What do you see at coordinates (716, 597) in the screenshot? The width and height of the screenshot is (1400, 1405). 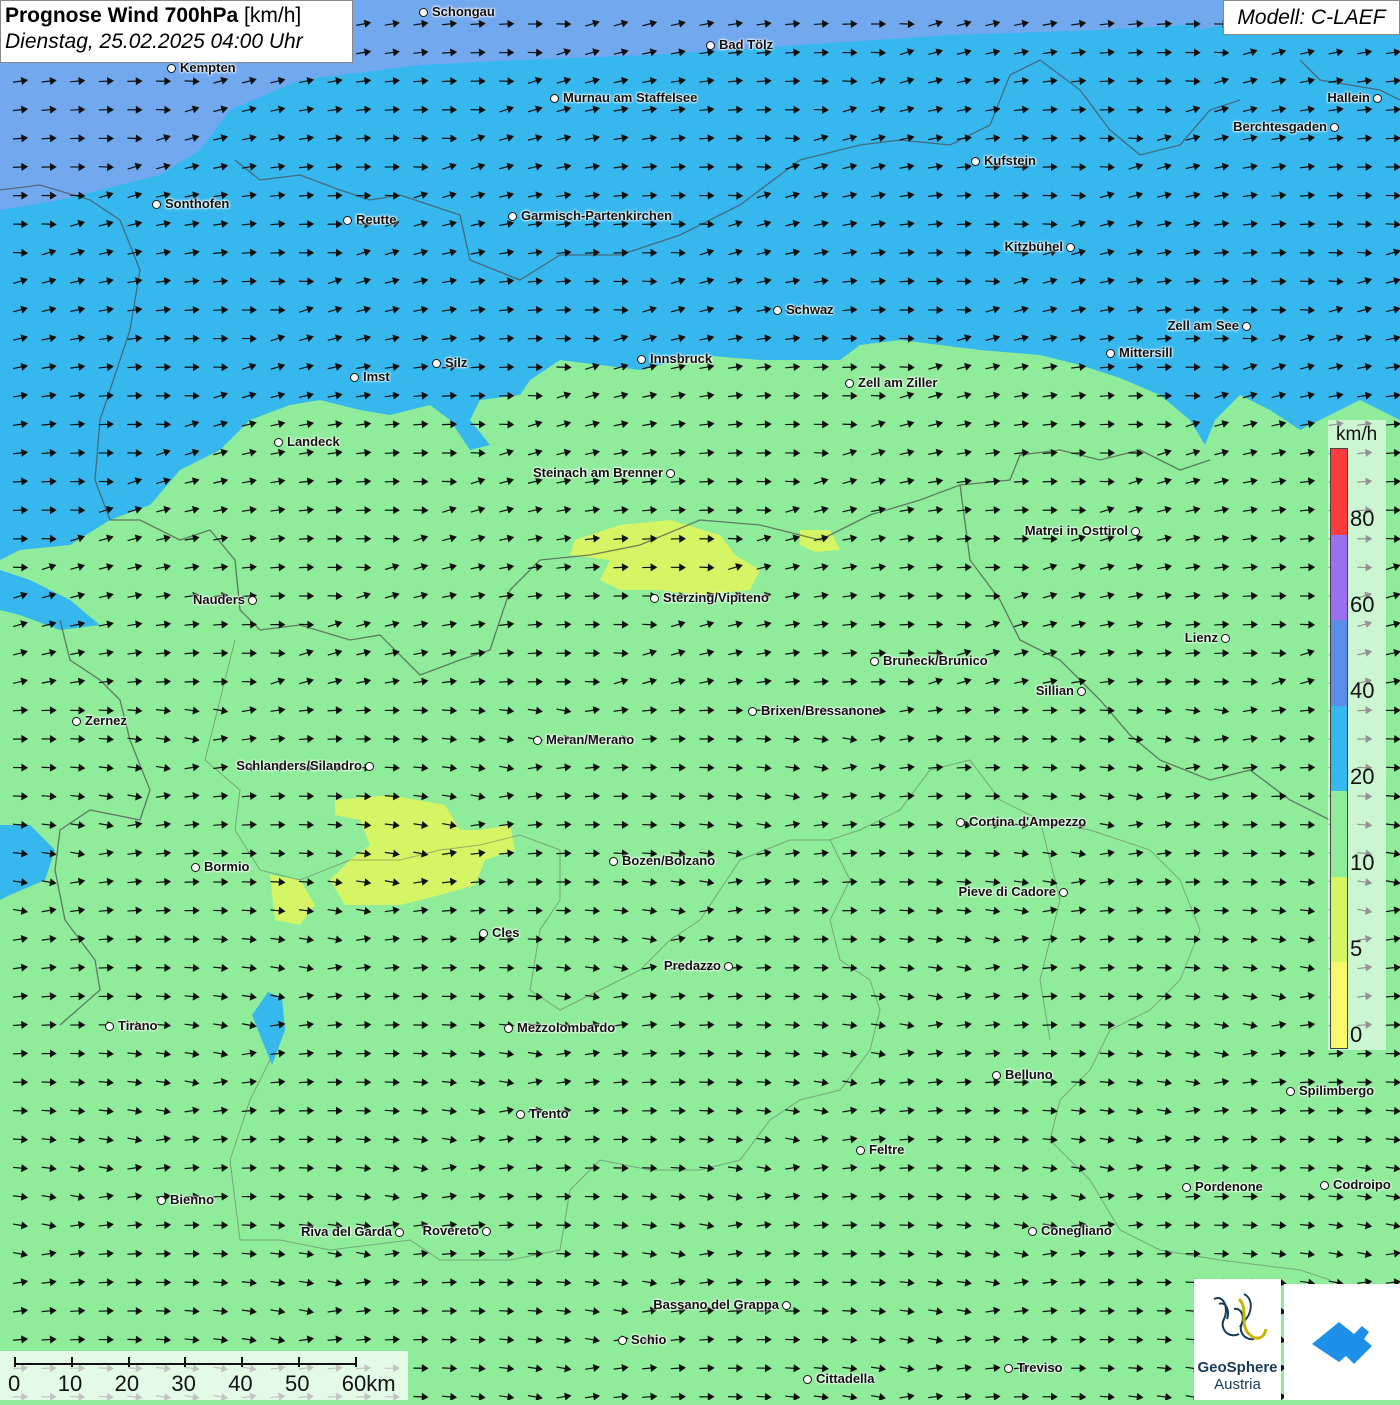 I see `city-label: Sterzing/Vipiteno` at bounding box center [716, 597].